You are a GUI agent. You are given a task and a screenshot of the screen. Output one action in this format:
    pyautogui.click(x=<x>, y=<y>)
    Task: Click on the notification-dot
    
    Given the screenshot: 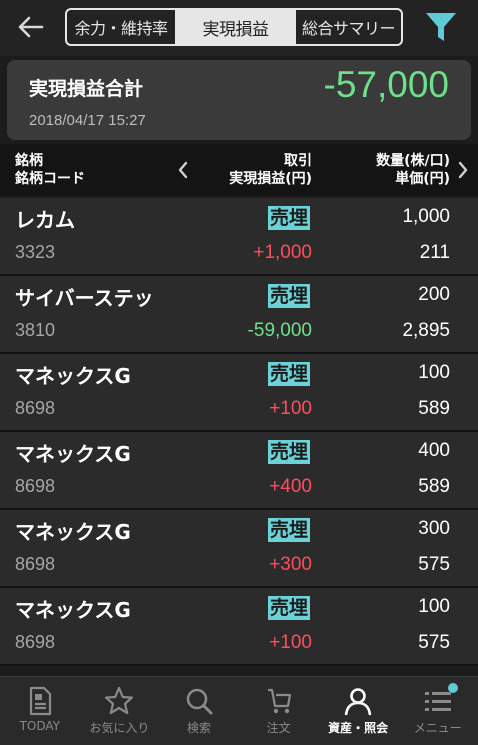 What is the action you would take?
    pyautogui.click(x=452, y=688)
    